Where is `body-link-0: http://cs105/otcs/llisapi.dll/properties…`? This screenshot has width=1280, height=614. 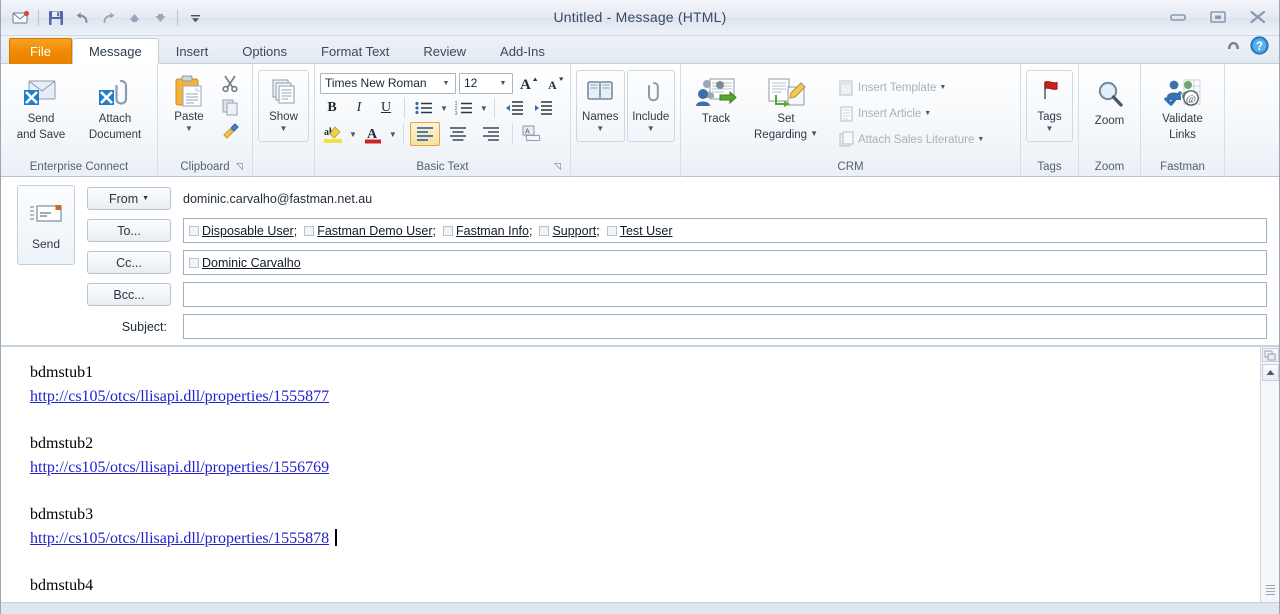
body-link-0: http://cs105/otcs/llisapi.dll/properties… is located at coordinates (179, 396).